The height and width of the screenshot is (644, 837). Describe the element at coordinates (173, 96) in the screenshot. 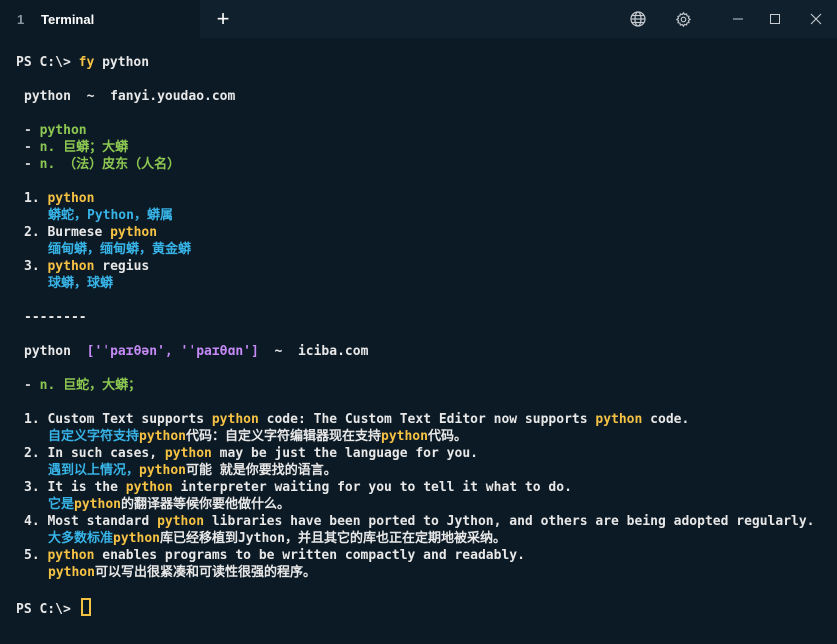

I see `source: fanyi.youdao.com` at that location.